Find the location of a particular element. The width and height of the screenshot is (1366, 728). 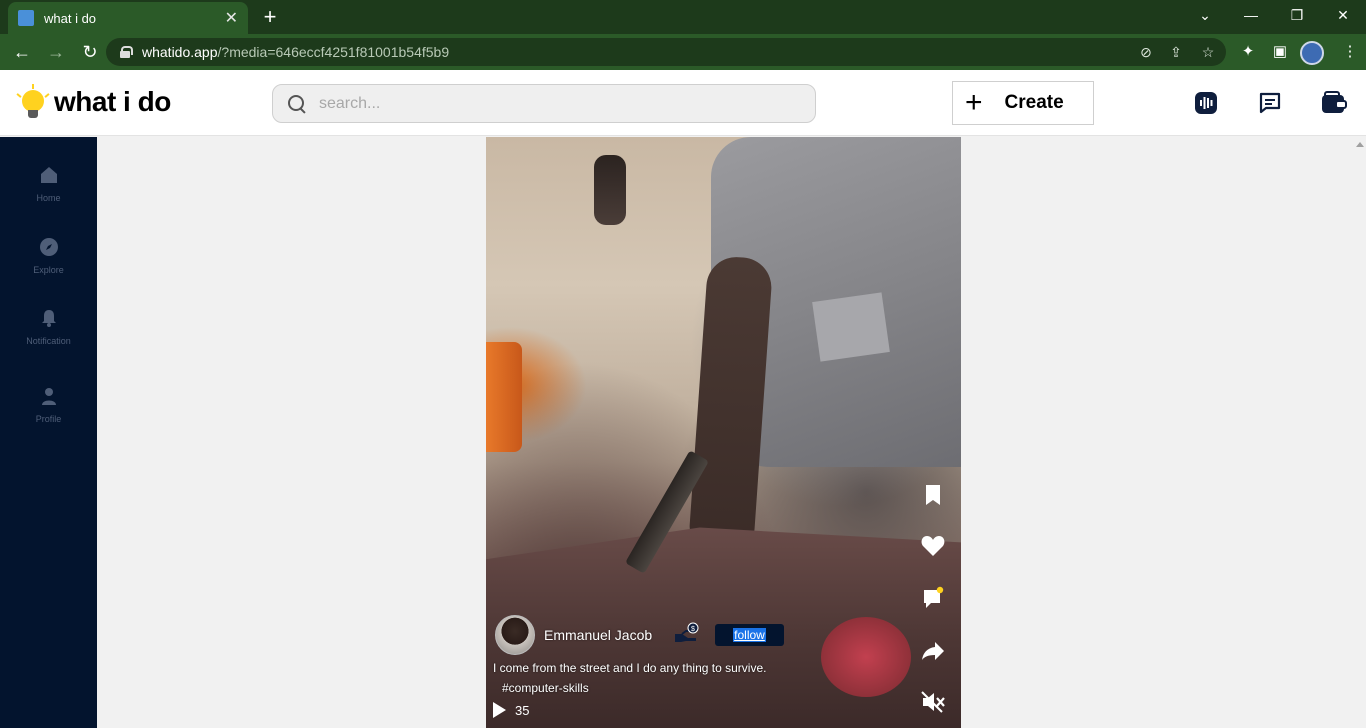

browser-tab: what i do ✕ is located at coordinates (128, 18).